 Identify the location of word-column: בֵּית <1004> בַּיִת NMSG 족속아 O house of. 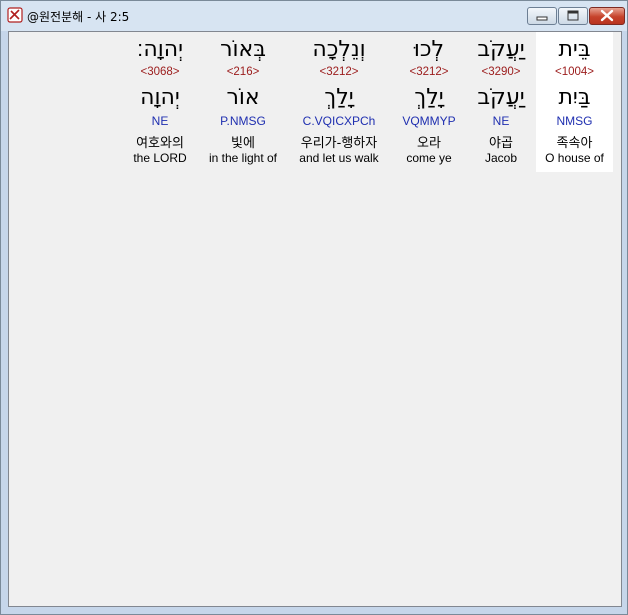
(574, 102).